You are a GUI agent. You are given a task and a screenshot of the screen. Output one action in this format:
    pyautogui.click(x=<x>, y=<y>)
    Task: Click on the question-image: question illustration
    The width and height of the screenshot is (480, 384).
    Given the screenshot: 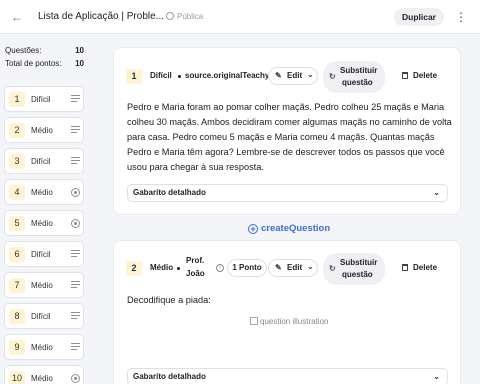 What is the action you would take?
    pyautogui.click(x=289, y=321)
    